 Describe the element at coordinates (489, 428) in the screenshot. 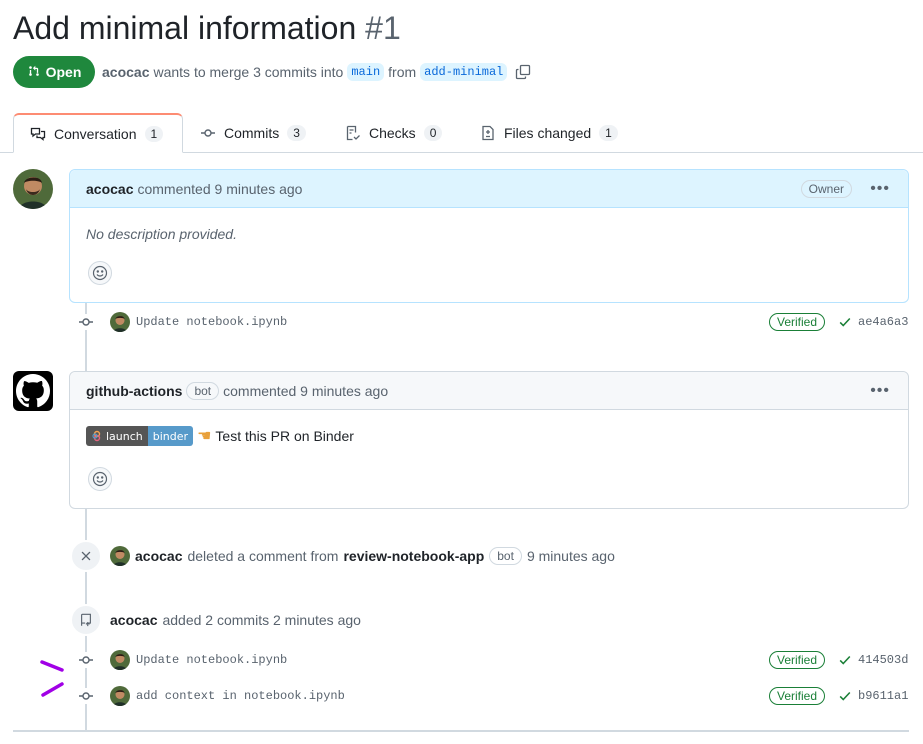

I see `comment-body: launch binder ☚ Test this PR on Binder` at that location.